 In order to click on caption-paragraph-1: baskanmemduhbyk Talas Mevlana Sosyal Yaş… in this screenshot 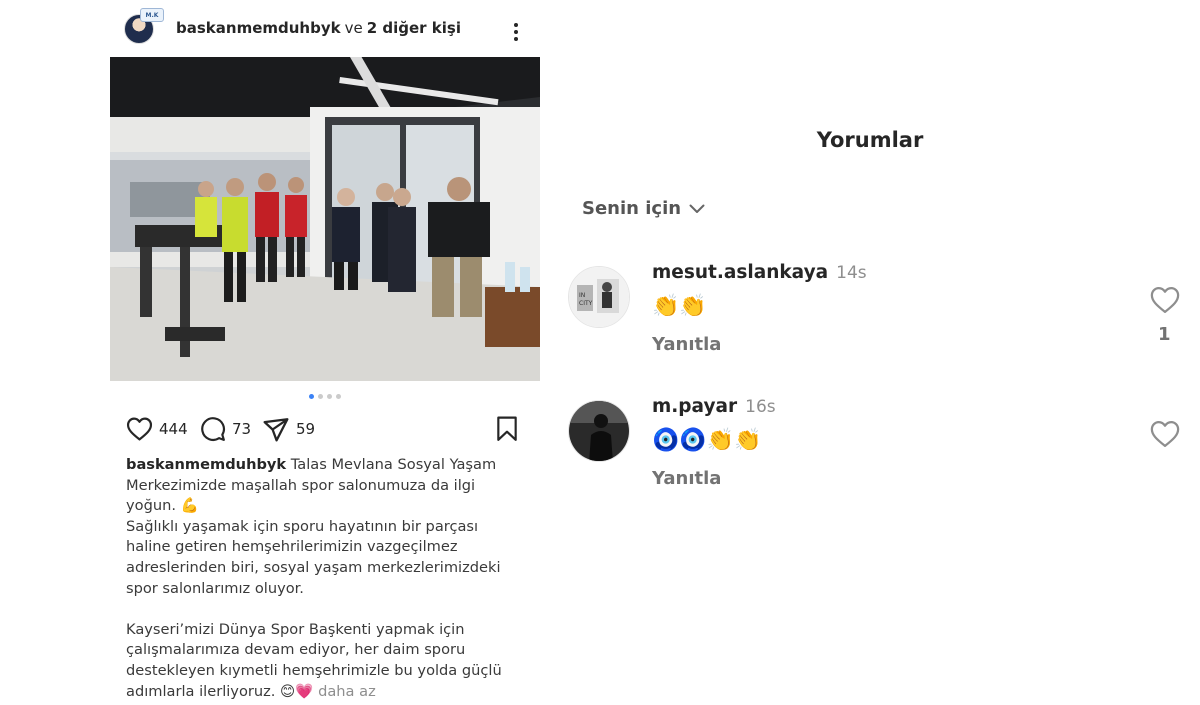, I will do `click(326, 486)`.